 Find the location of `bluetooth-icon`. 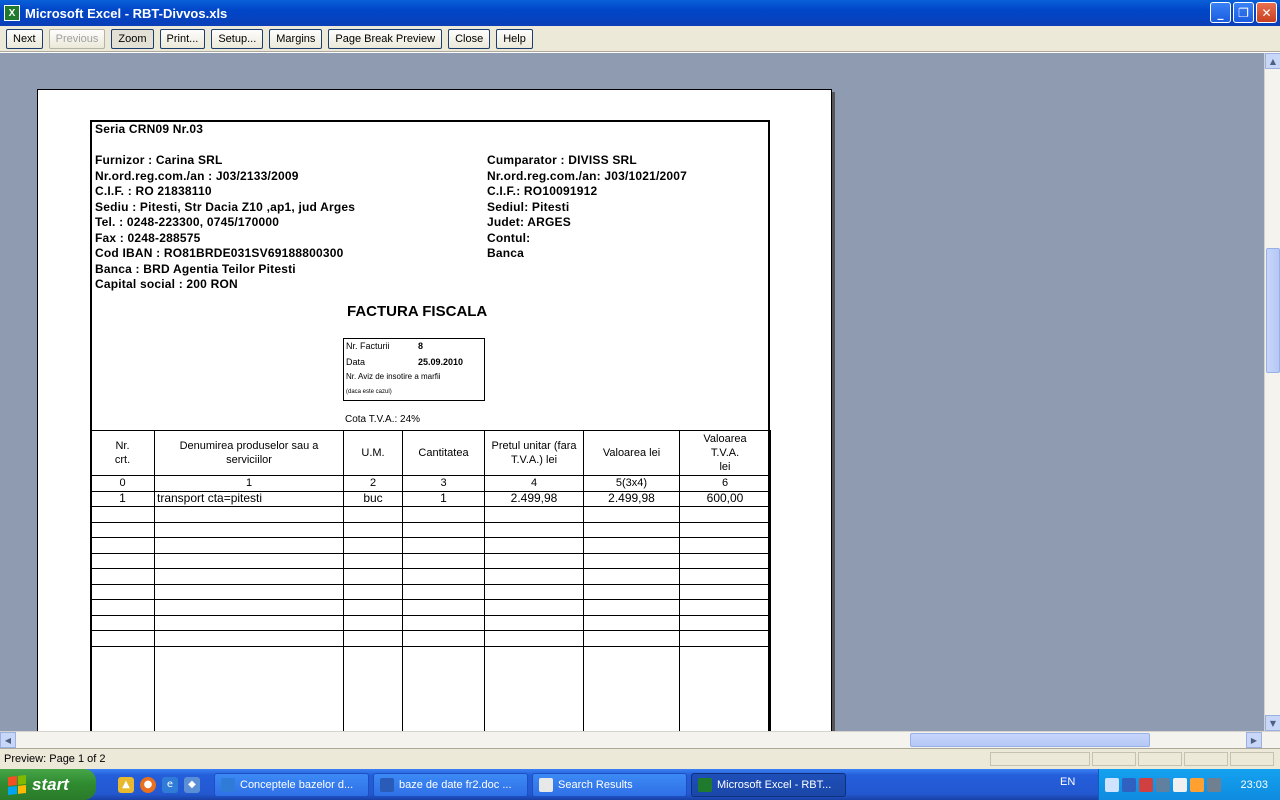

bluetooth-icon is located at coordinates (1129, 784).